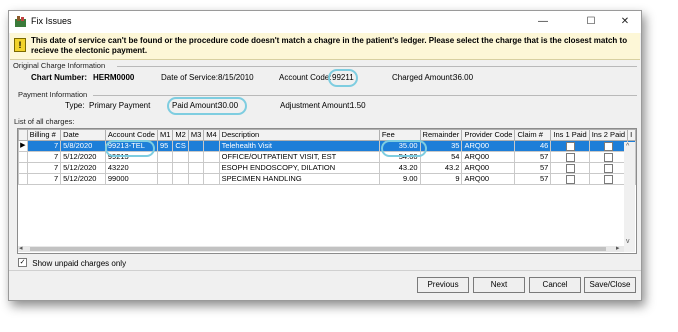 Image resolution: width=678 pixels, height=332 pixels. I want to click on column-header: Remainder, so click(441, 135).